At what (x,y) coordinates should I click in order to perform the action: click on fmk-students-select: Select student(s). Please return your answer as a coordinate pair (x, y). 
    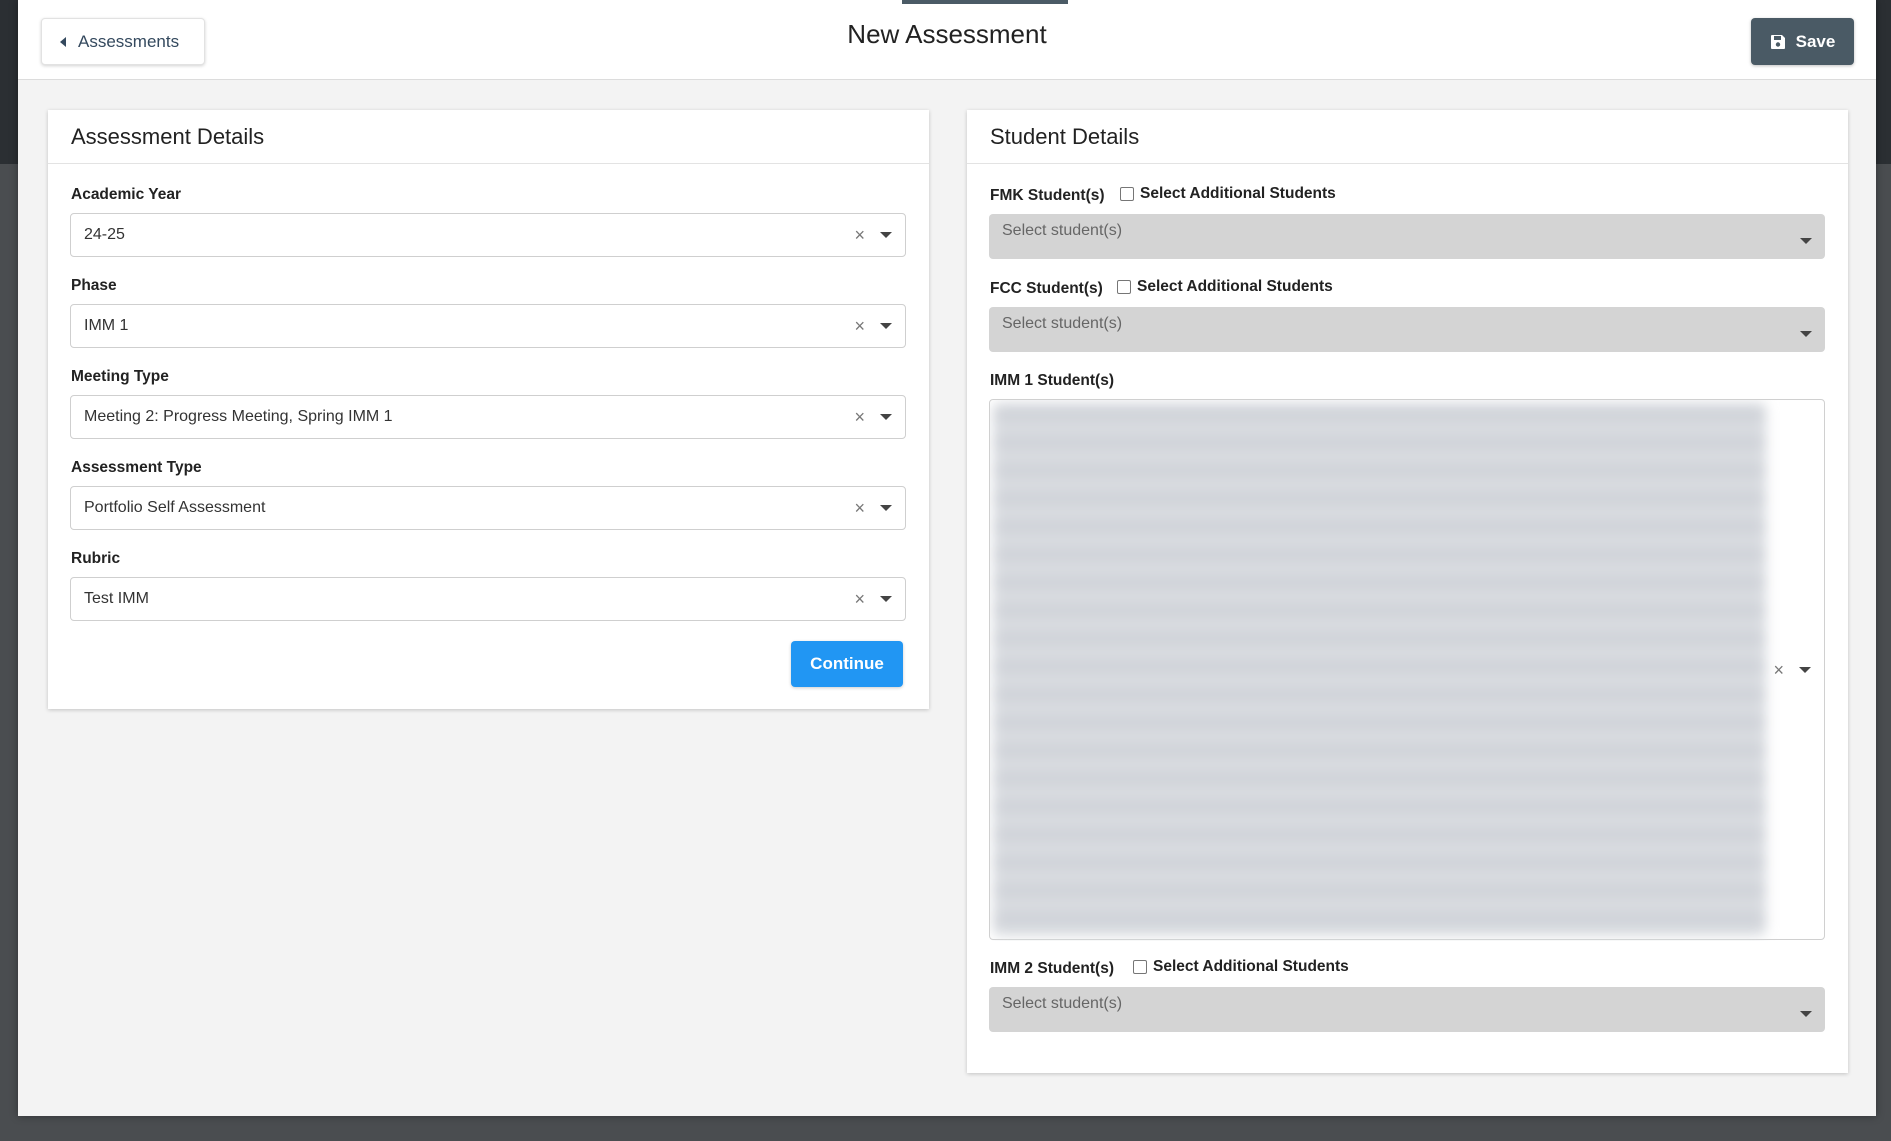
    Looking at the image, I should click on (1407, 236).